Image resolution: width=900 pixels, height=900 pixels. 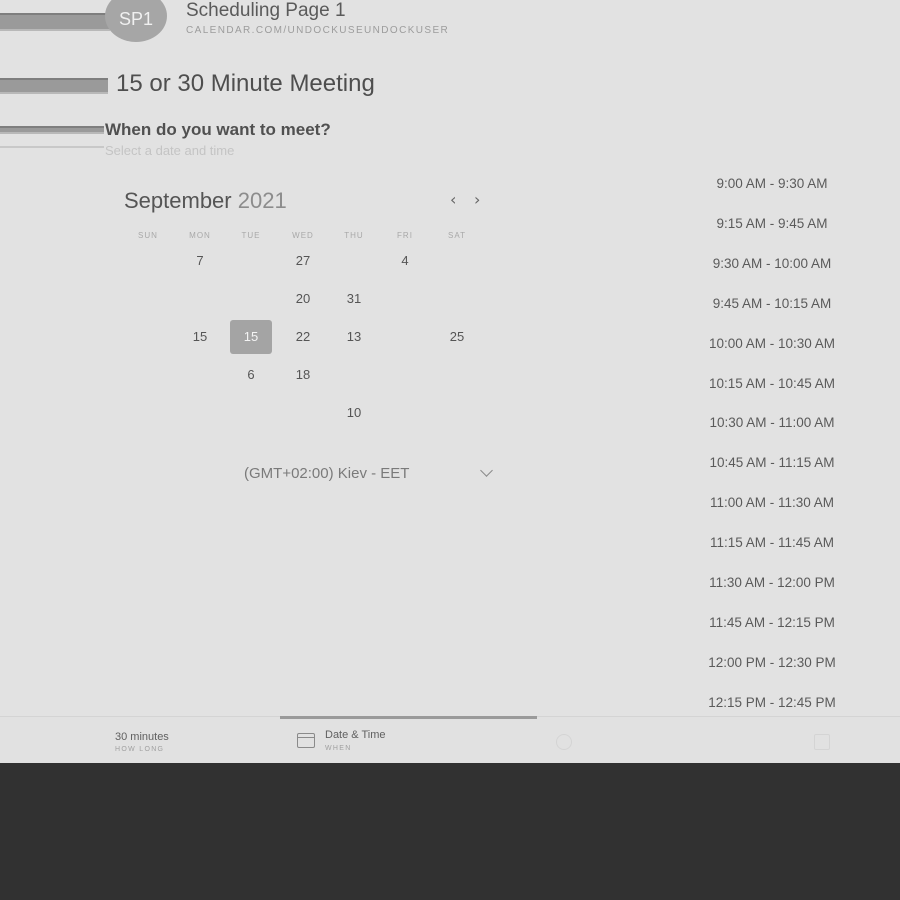 What do you see at coordinates (136, 21) in the screenshot?
I see `avatar: SP1` at bounding box center [136, 21].